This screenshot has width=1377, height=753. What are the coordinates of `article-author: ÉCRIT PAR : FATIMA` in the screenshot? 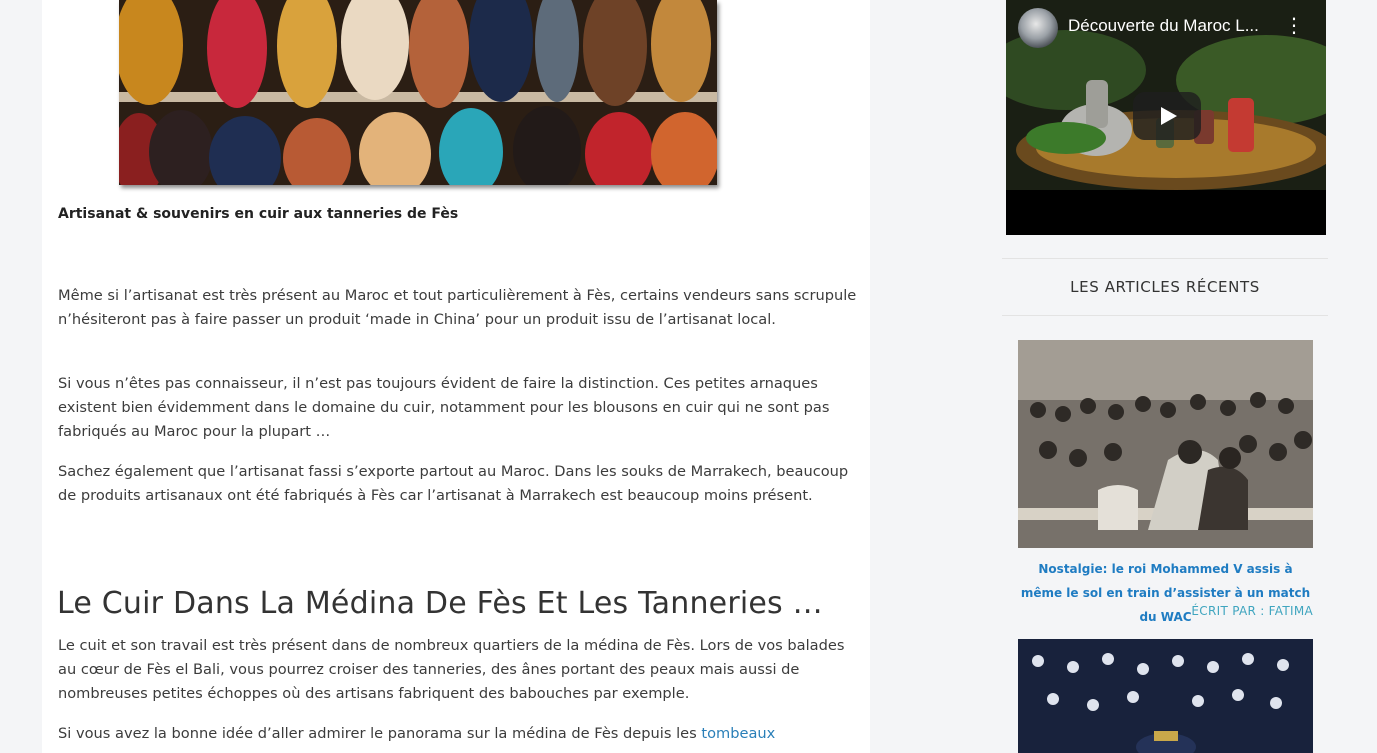 It's located at (1252, 611).